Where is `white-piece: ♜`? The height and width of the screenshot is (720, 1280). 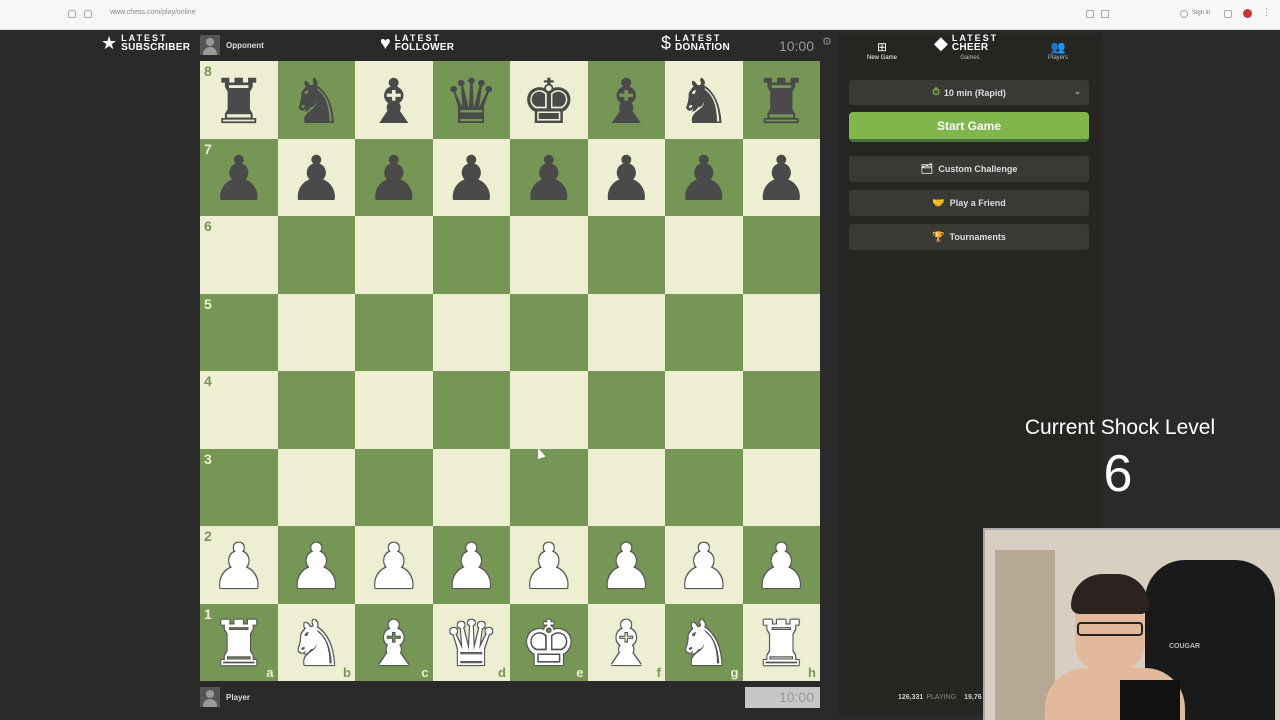
white-piece: ♜ is located at coordinates (239, 644).